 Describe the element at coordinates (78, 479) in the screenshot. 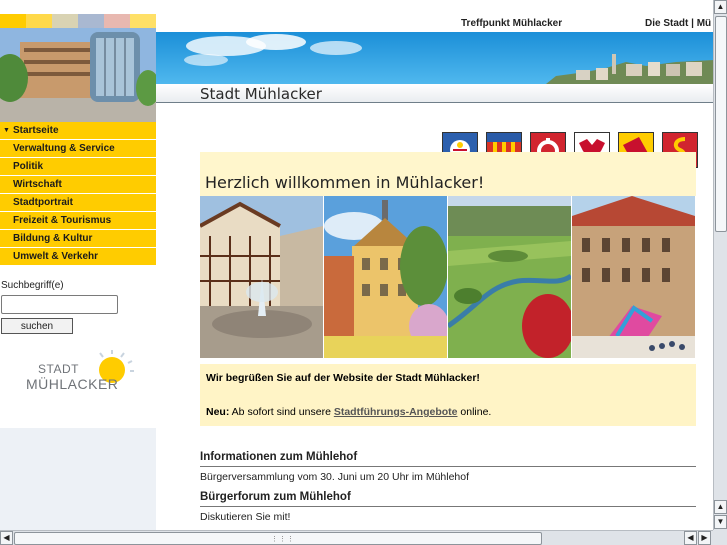

I see `left-column-background` at that location.